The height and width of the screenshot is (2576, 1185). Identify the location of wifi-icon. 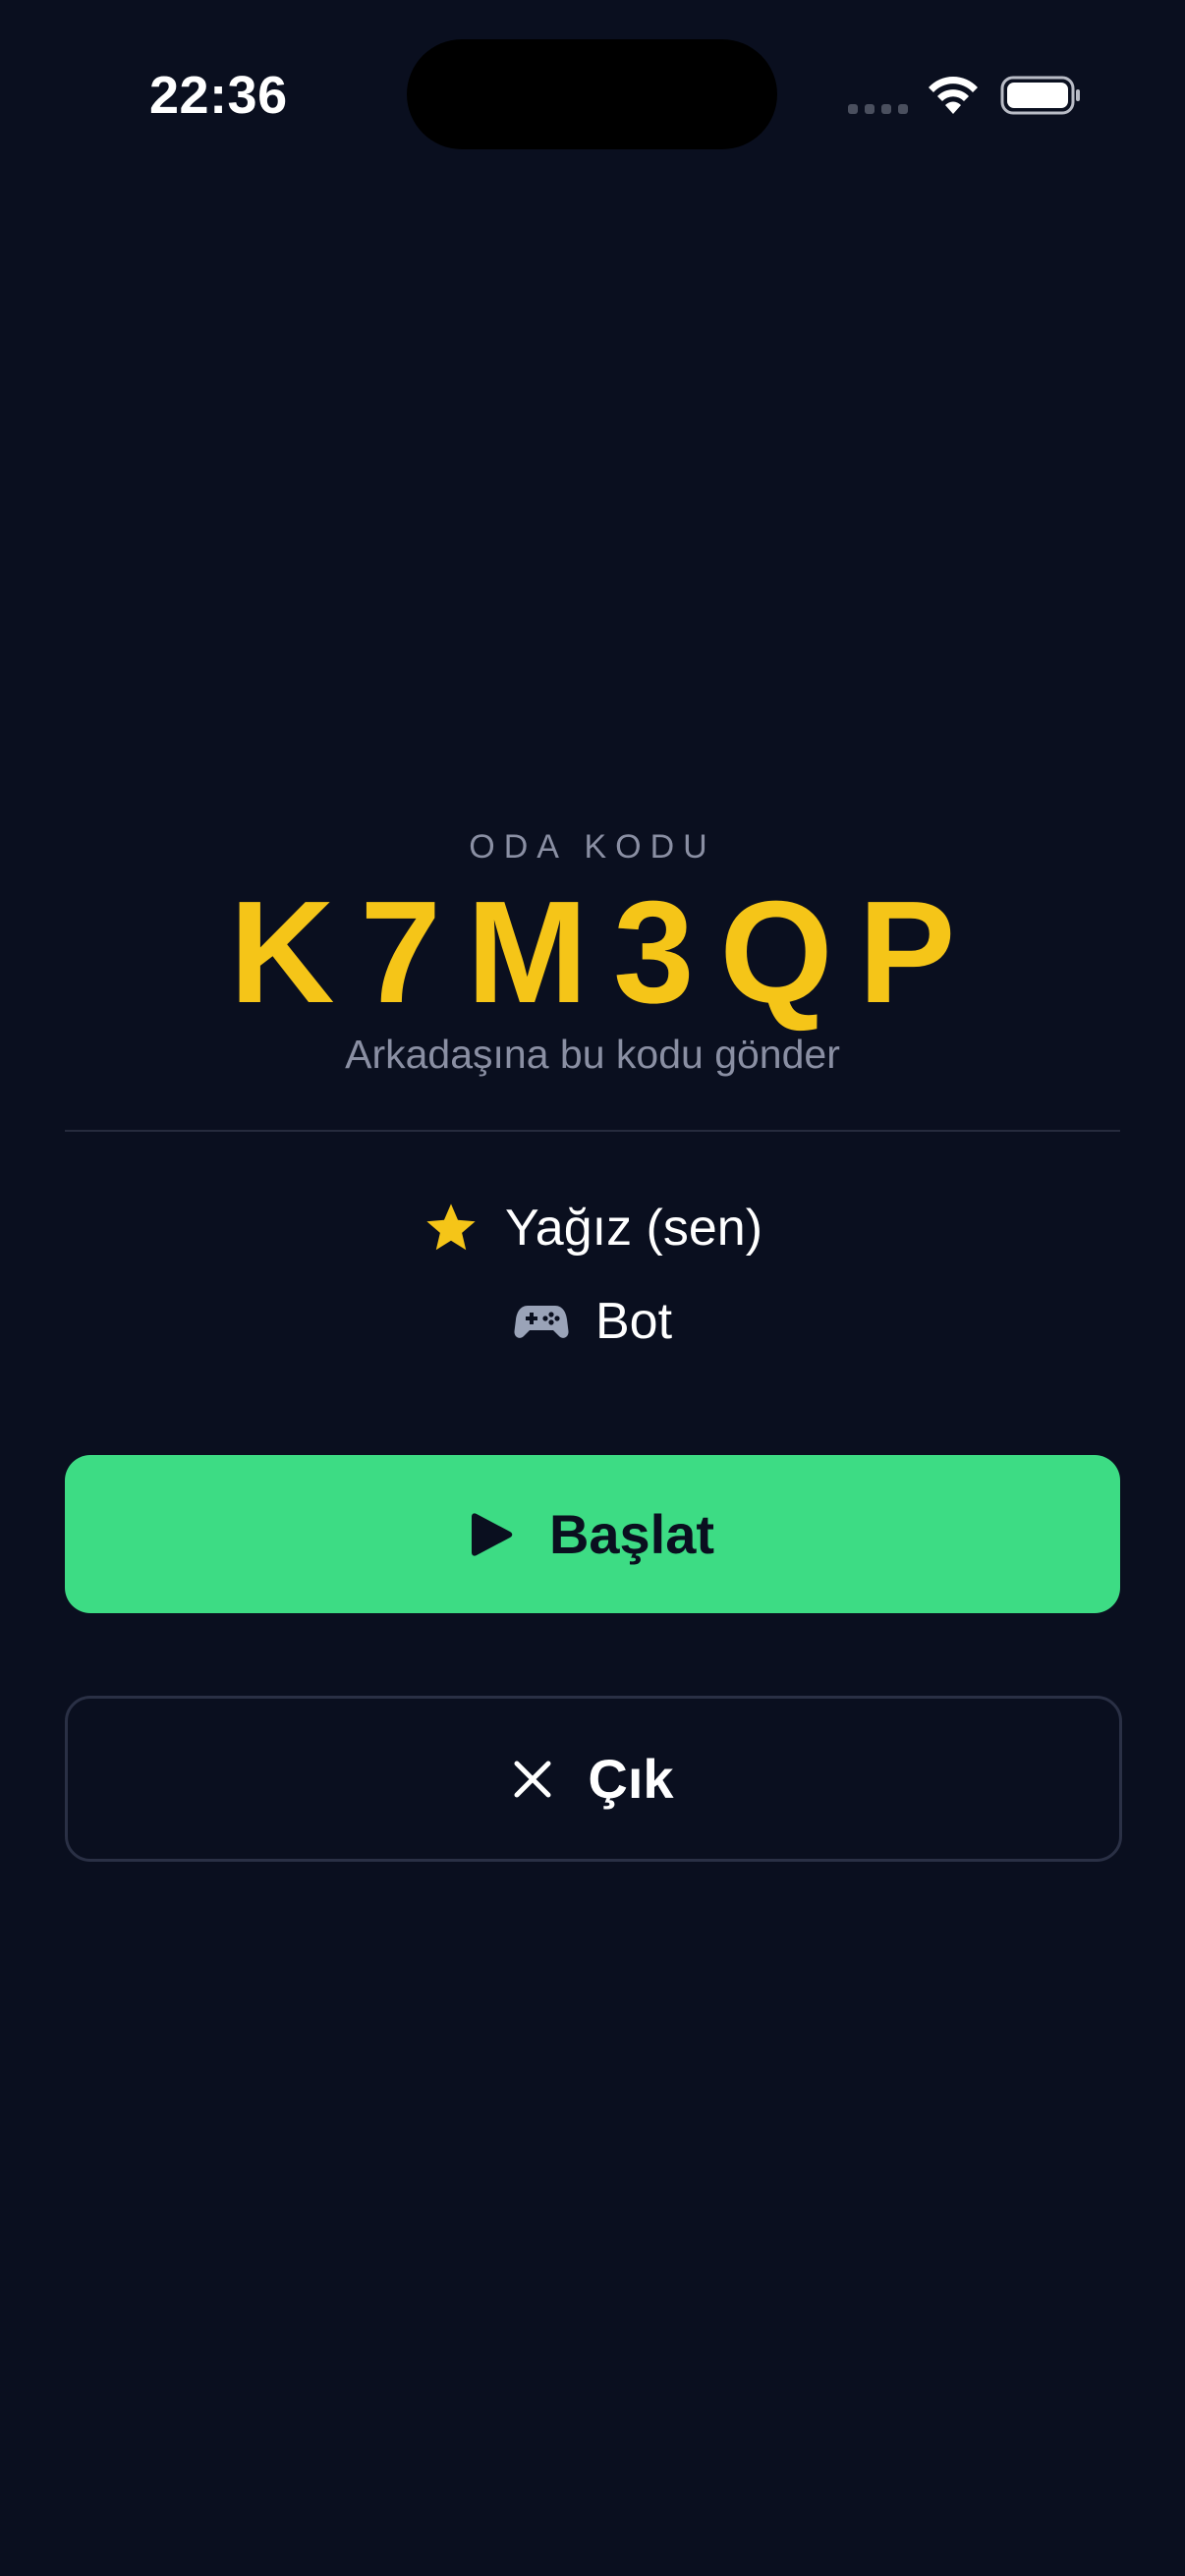
(954, 95).